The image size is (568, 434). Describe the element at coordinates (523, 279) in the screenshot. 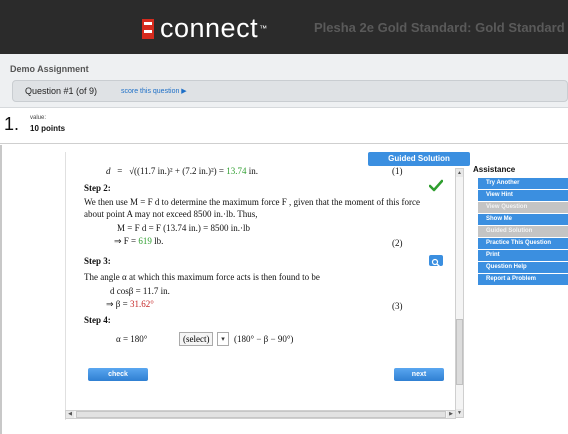

I see `assistance-button-report-a-problem: Report a Problem` at that location.